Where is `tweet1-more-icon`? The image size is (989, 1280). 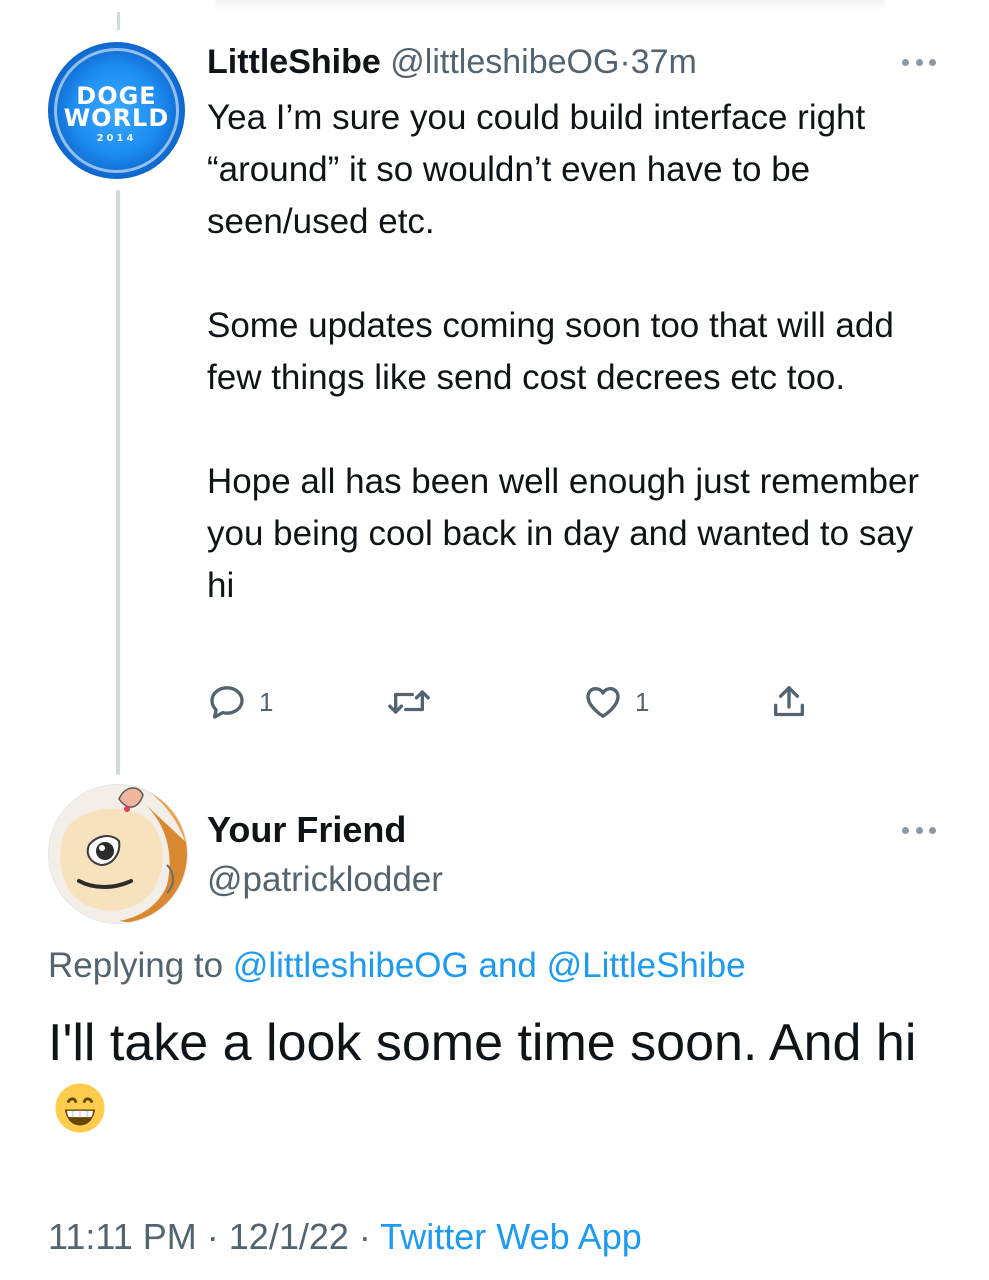 tweet1-more-icon is located at coordinates (919, 62).